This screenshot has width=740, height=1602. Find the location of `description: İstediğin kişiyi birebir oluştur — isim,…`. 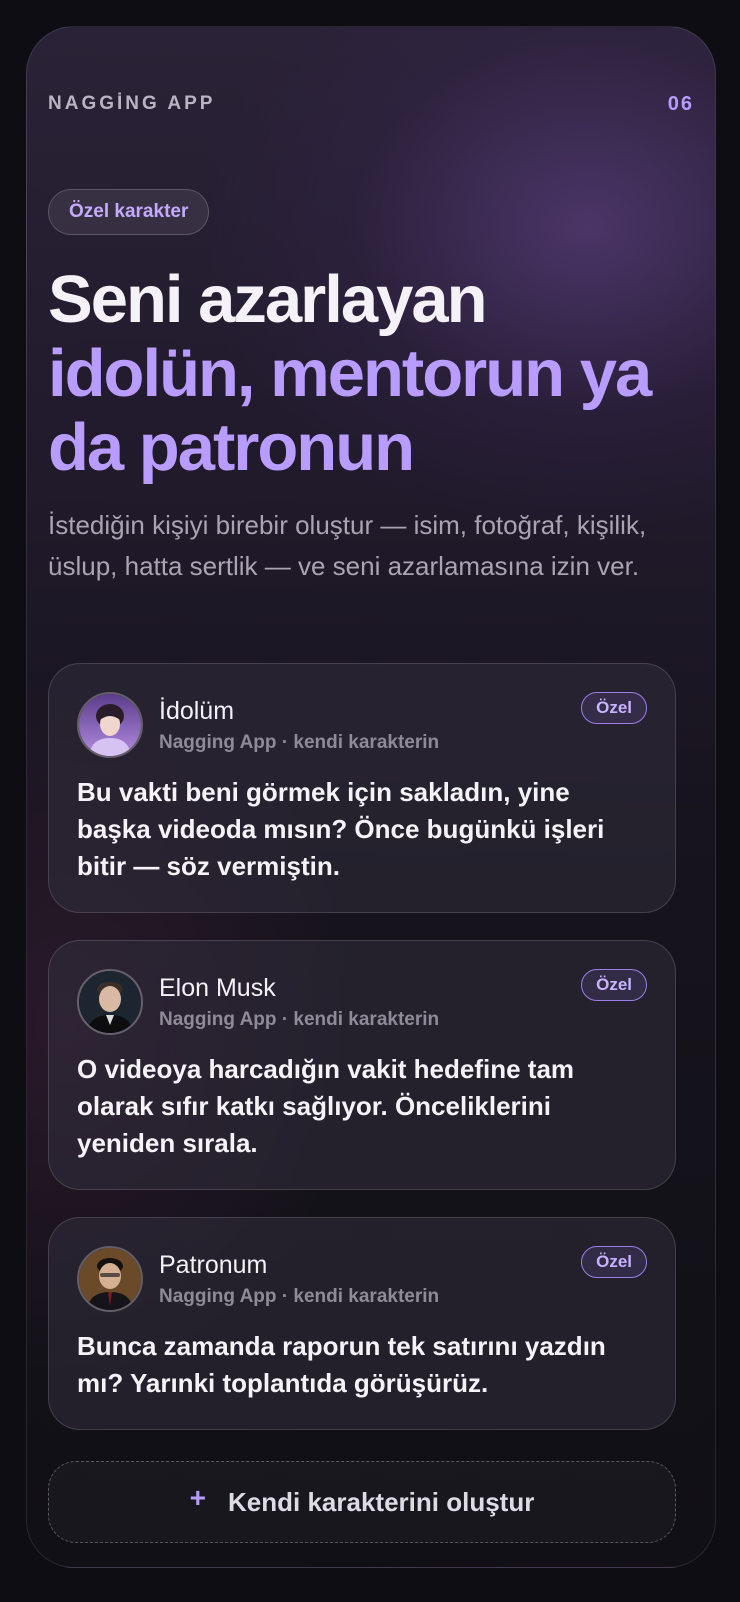

description: İstediğin kişiyi birebir oluştur — isim,… is located at coordinates (347, 545).